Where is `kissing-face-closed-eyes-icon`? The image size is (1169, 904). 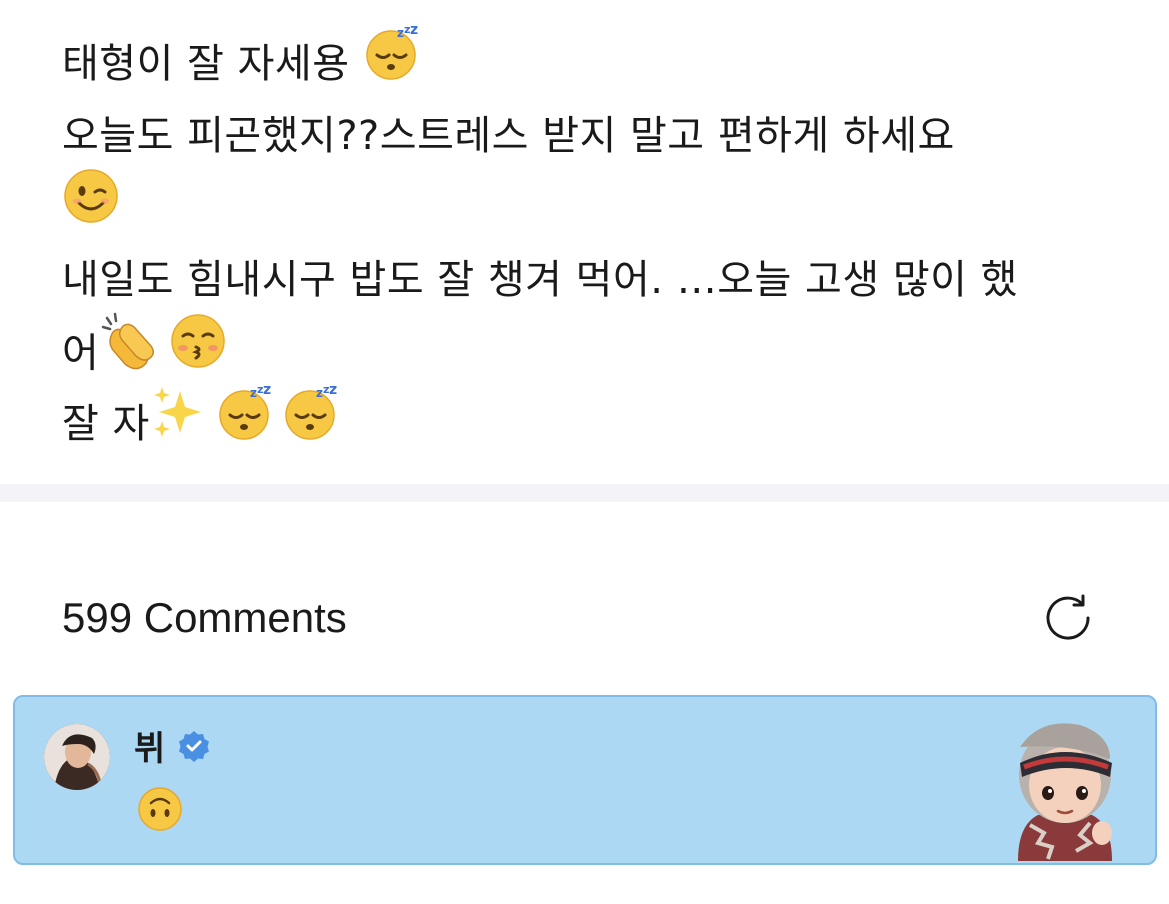
kissing-face-closed-eyes-icon is located at coordinates (198, 352).